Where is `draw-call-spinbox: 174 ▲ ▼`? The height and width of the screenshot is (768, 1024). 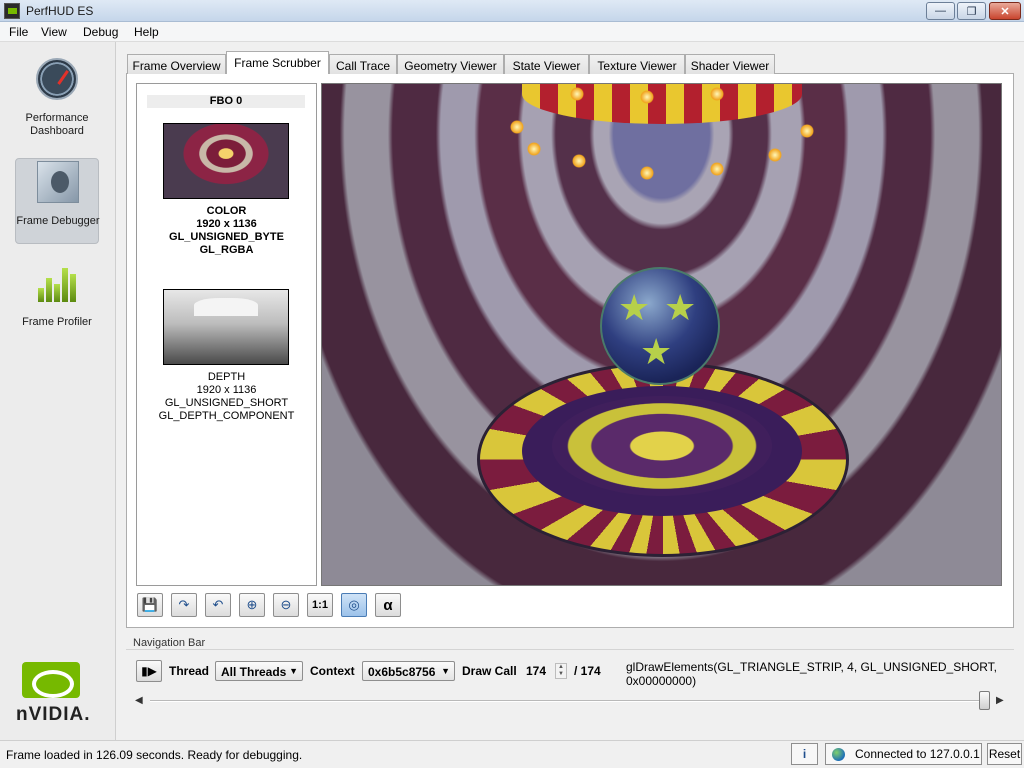 draw-call-spinbox: 174 ▲ ▼ is located at coordinates (545, 671).